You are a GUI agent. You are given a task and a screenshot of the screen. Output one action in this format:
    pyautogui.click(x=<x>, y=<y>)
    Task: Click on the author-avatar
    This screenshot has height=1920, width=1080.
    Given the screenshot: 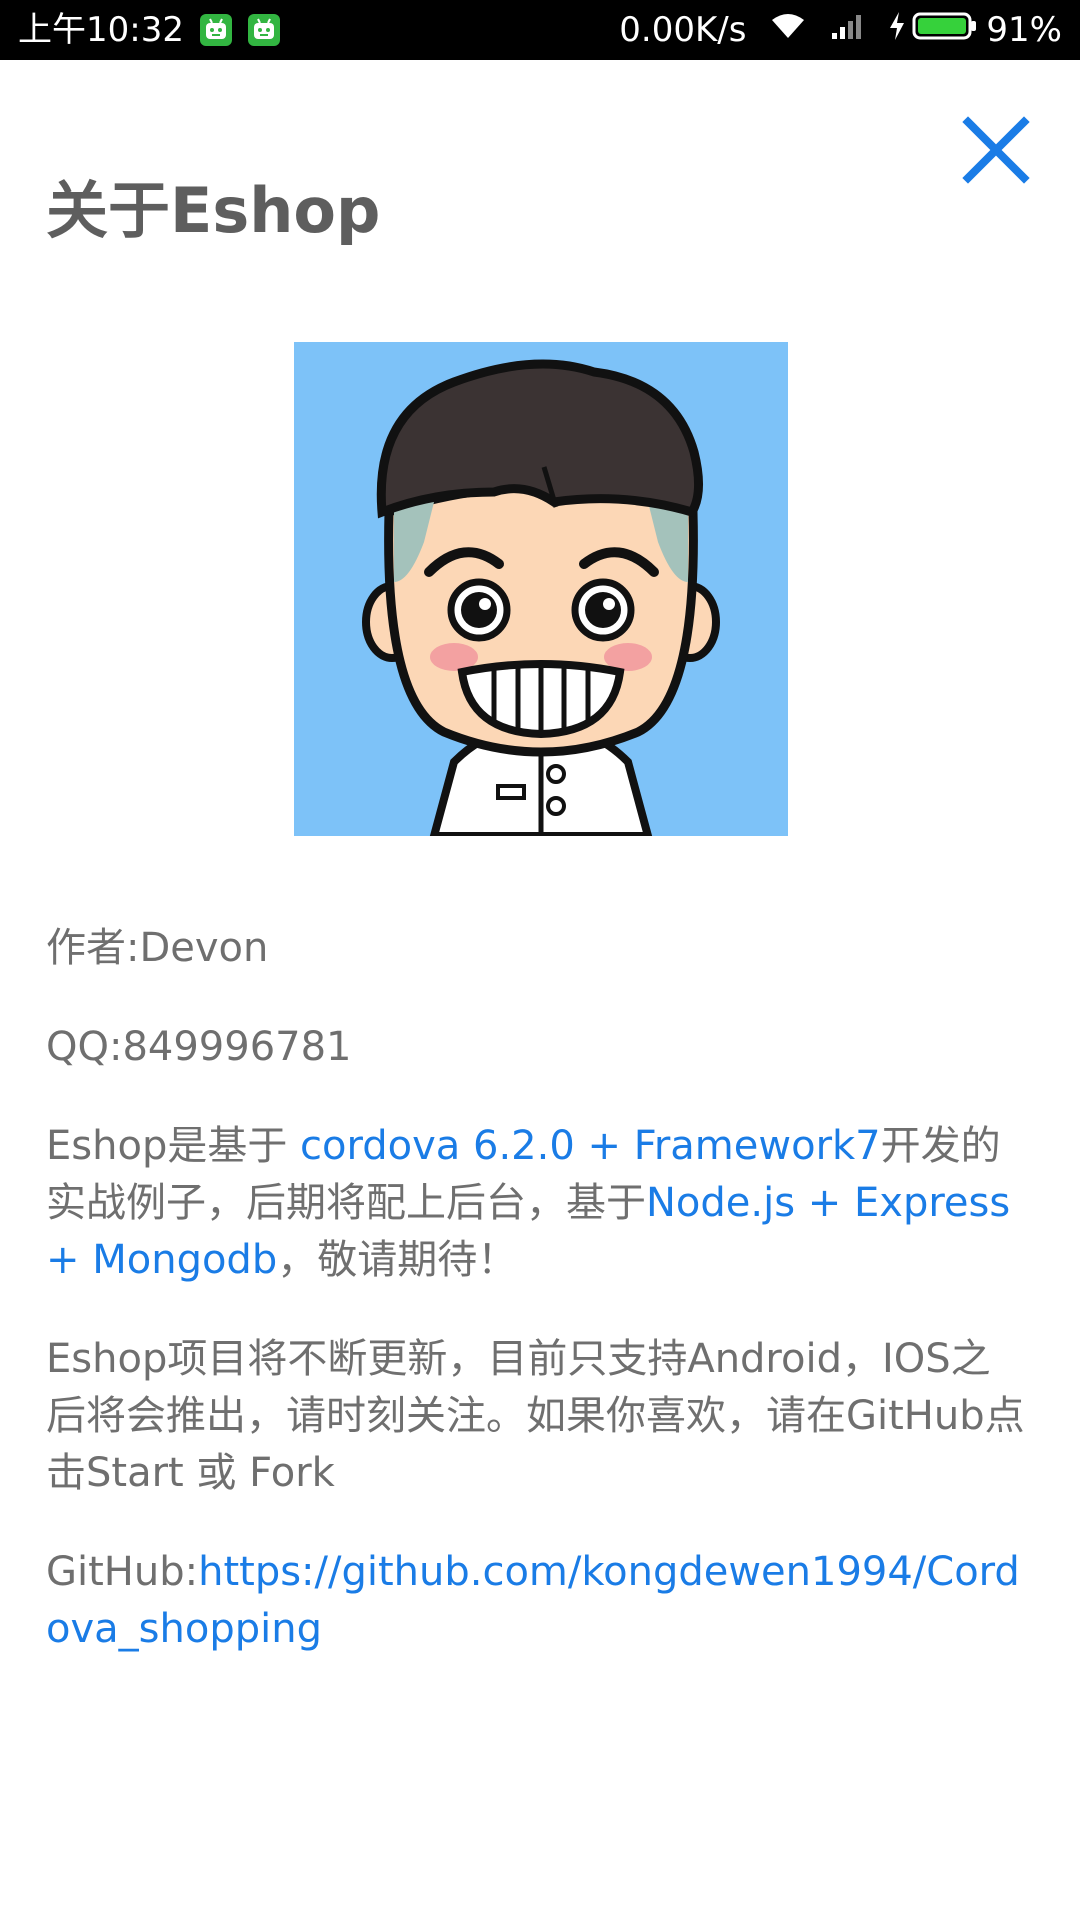 What is the action you would take?
    pyautogui.click(x=541, y=589)
    